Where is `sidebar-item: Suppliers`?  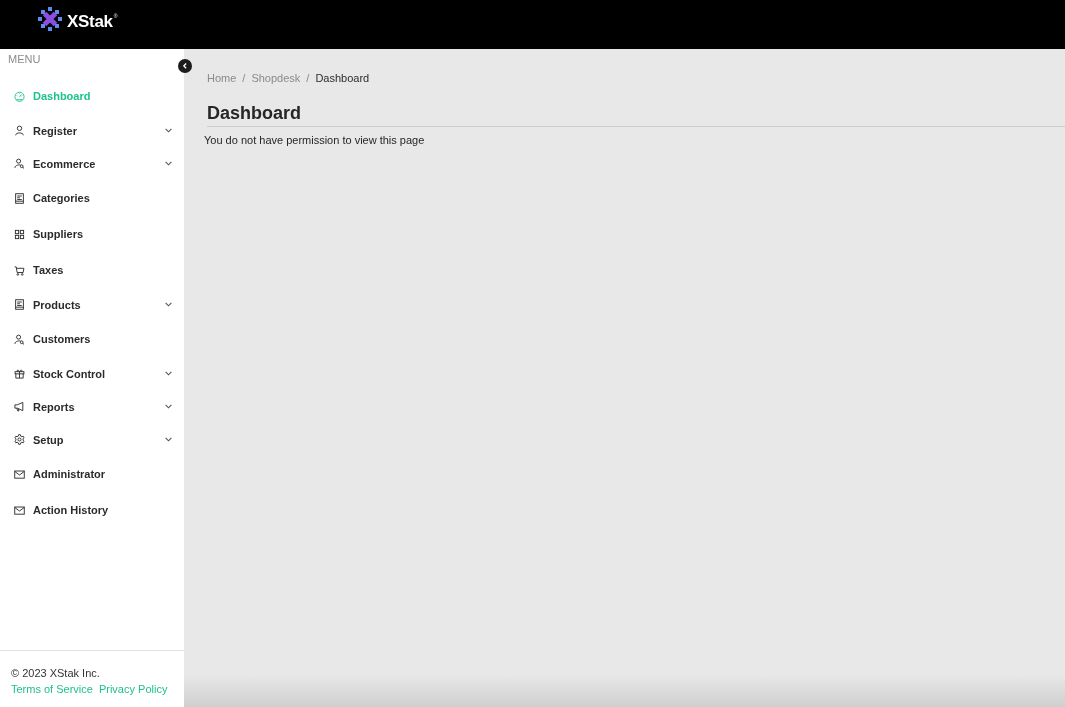
sidebar-item: Suppliers is located at coordinates (92, 234).